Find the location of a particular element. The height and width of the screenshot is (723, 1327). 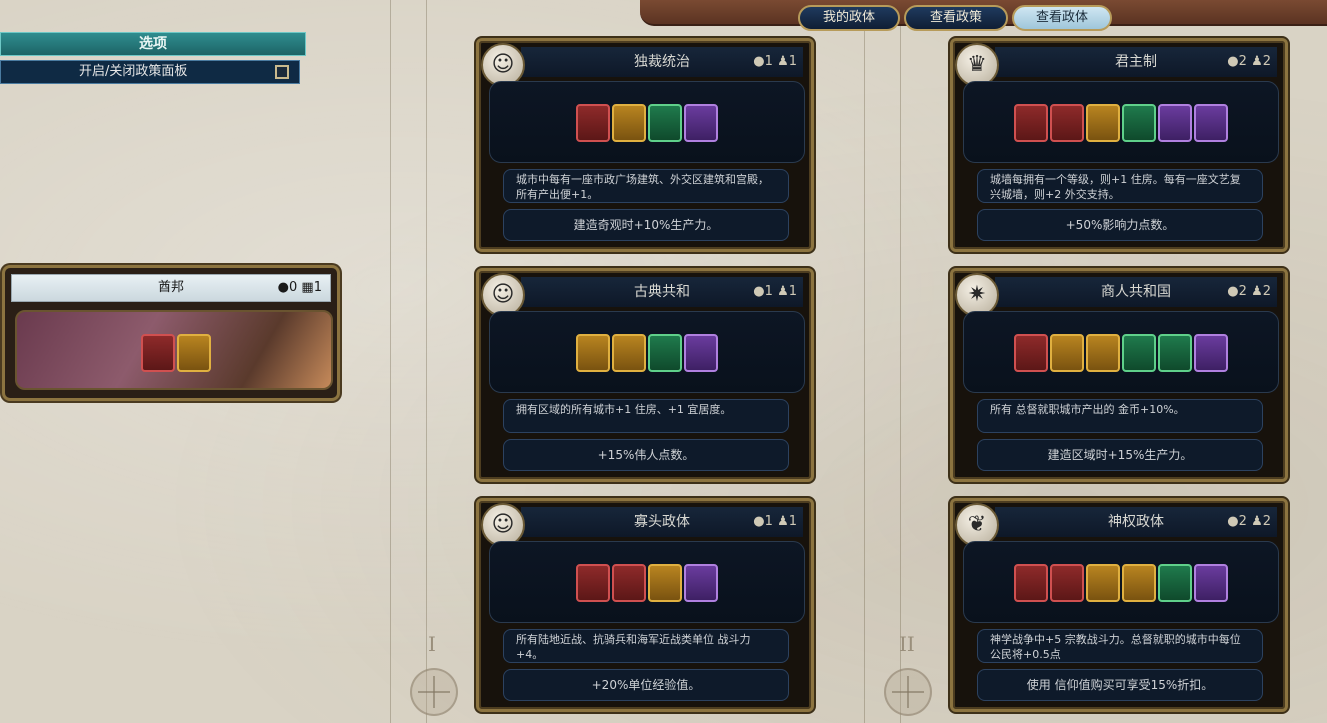

government-card-header: 独裁统治 ●1 ♟1 is located at coordinates (662, 62).